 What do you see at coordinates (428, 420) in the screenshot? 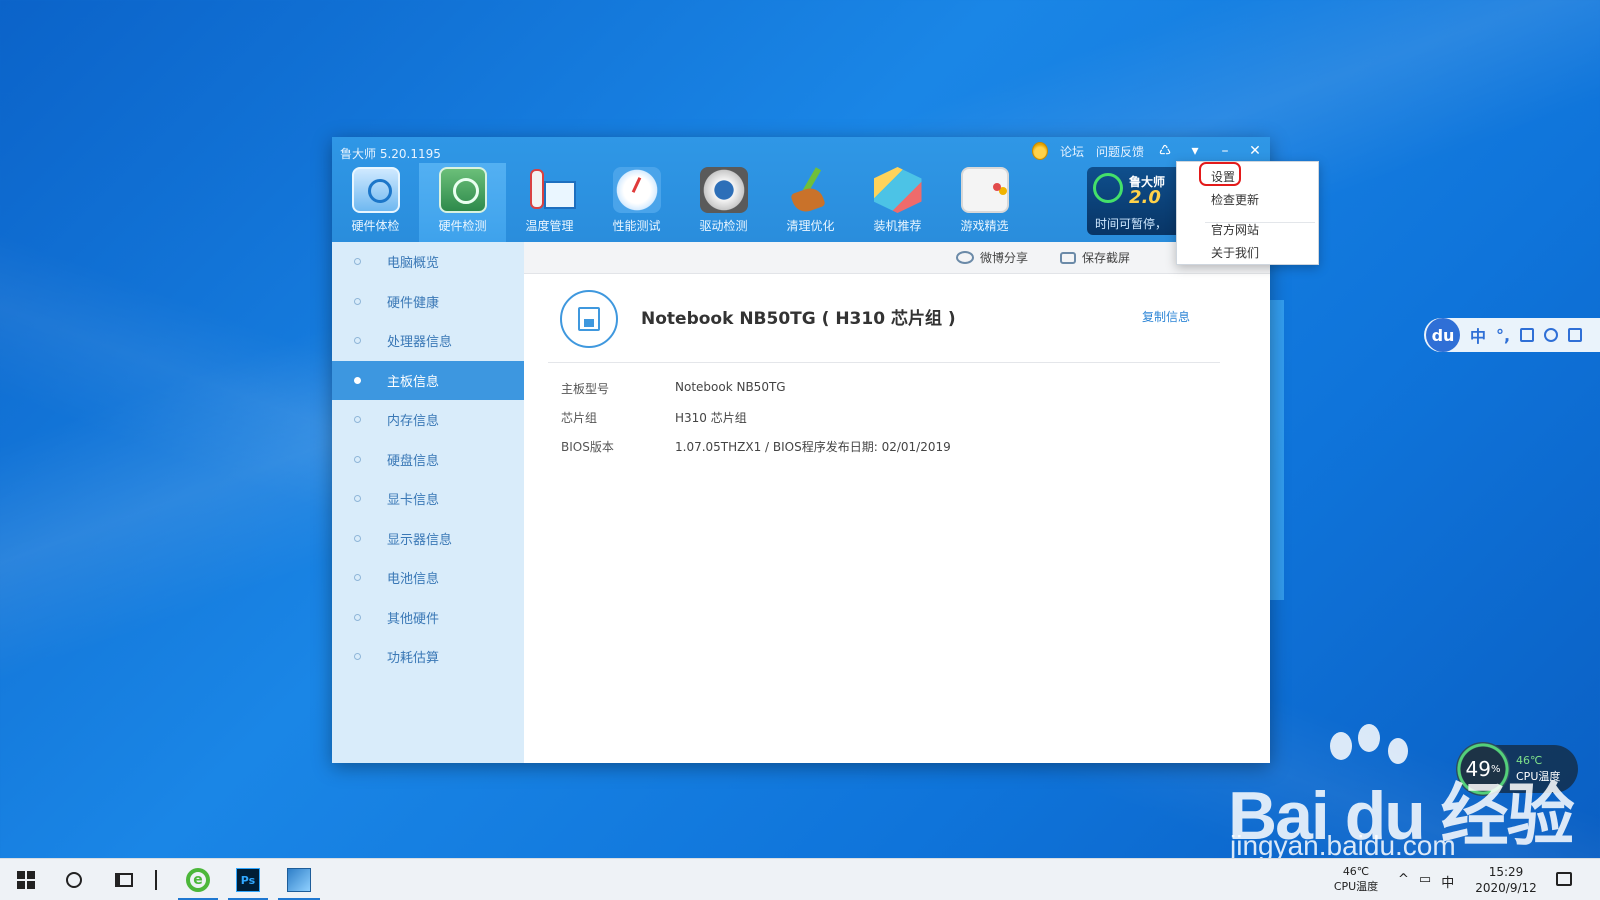
I see `sidebar-item-memory: 内存信息` at bounding box center [428, 420].